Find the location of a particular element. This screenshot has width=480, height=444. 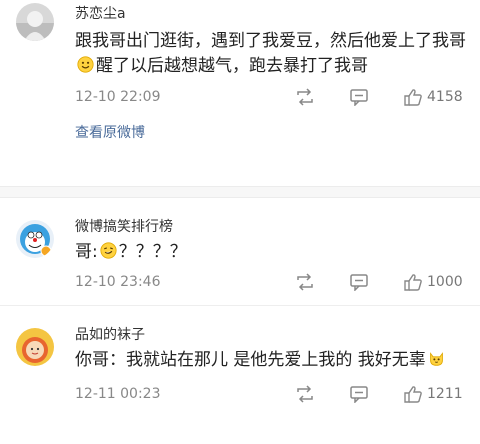

timestamp: 12-10 22:09 is located at coordinates (118, 97).